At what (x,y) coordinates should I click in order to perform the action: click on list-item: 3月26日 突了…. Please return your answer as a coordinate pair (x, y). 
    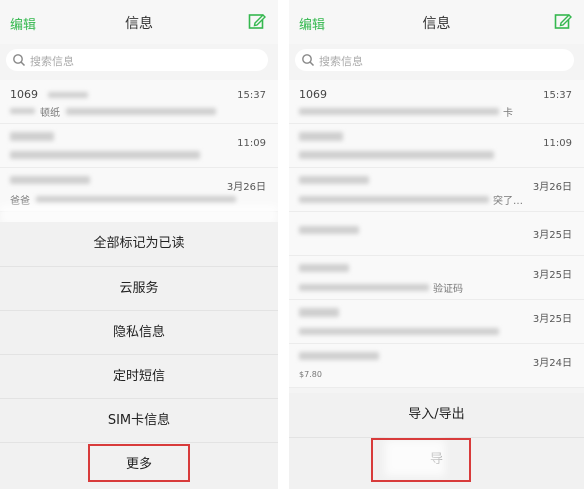
    Looking at the image, I should click on (436, 190).